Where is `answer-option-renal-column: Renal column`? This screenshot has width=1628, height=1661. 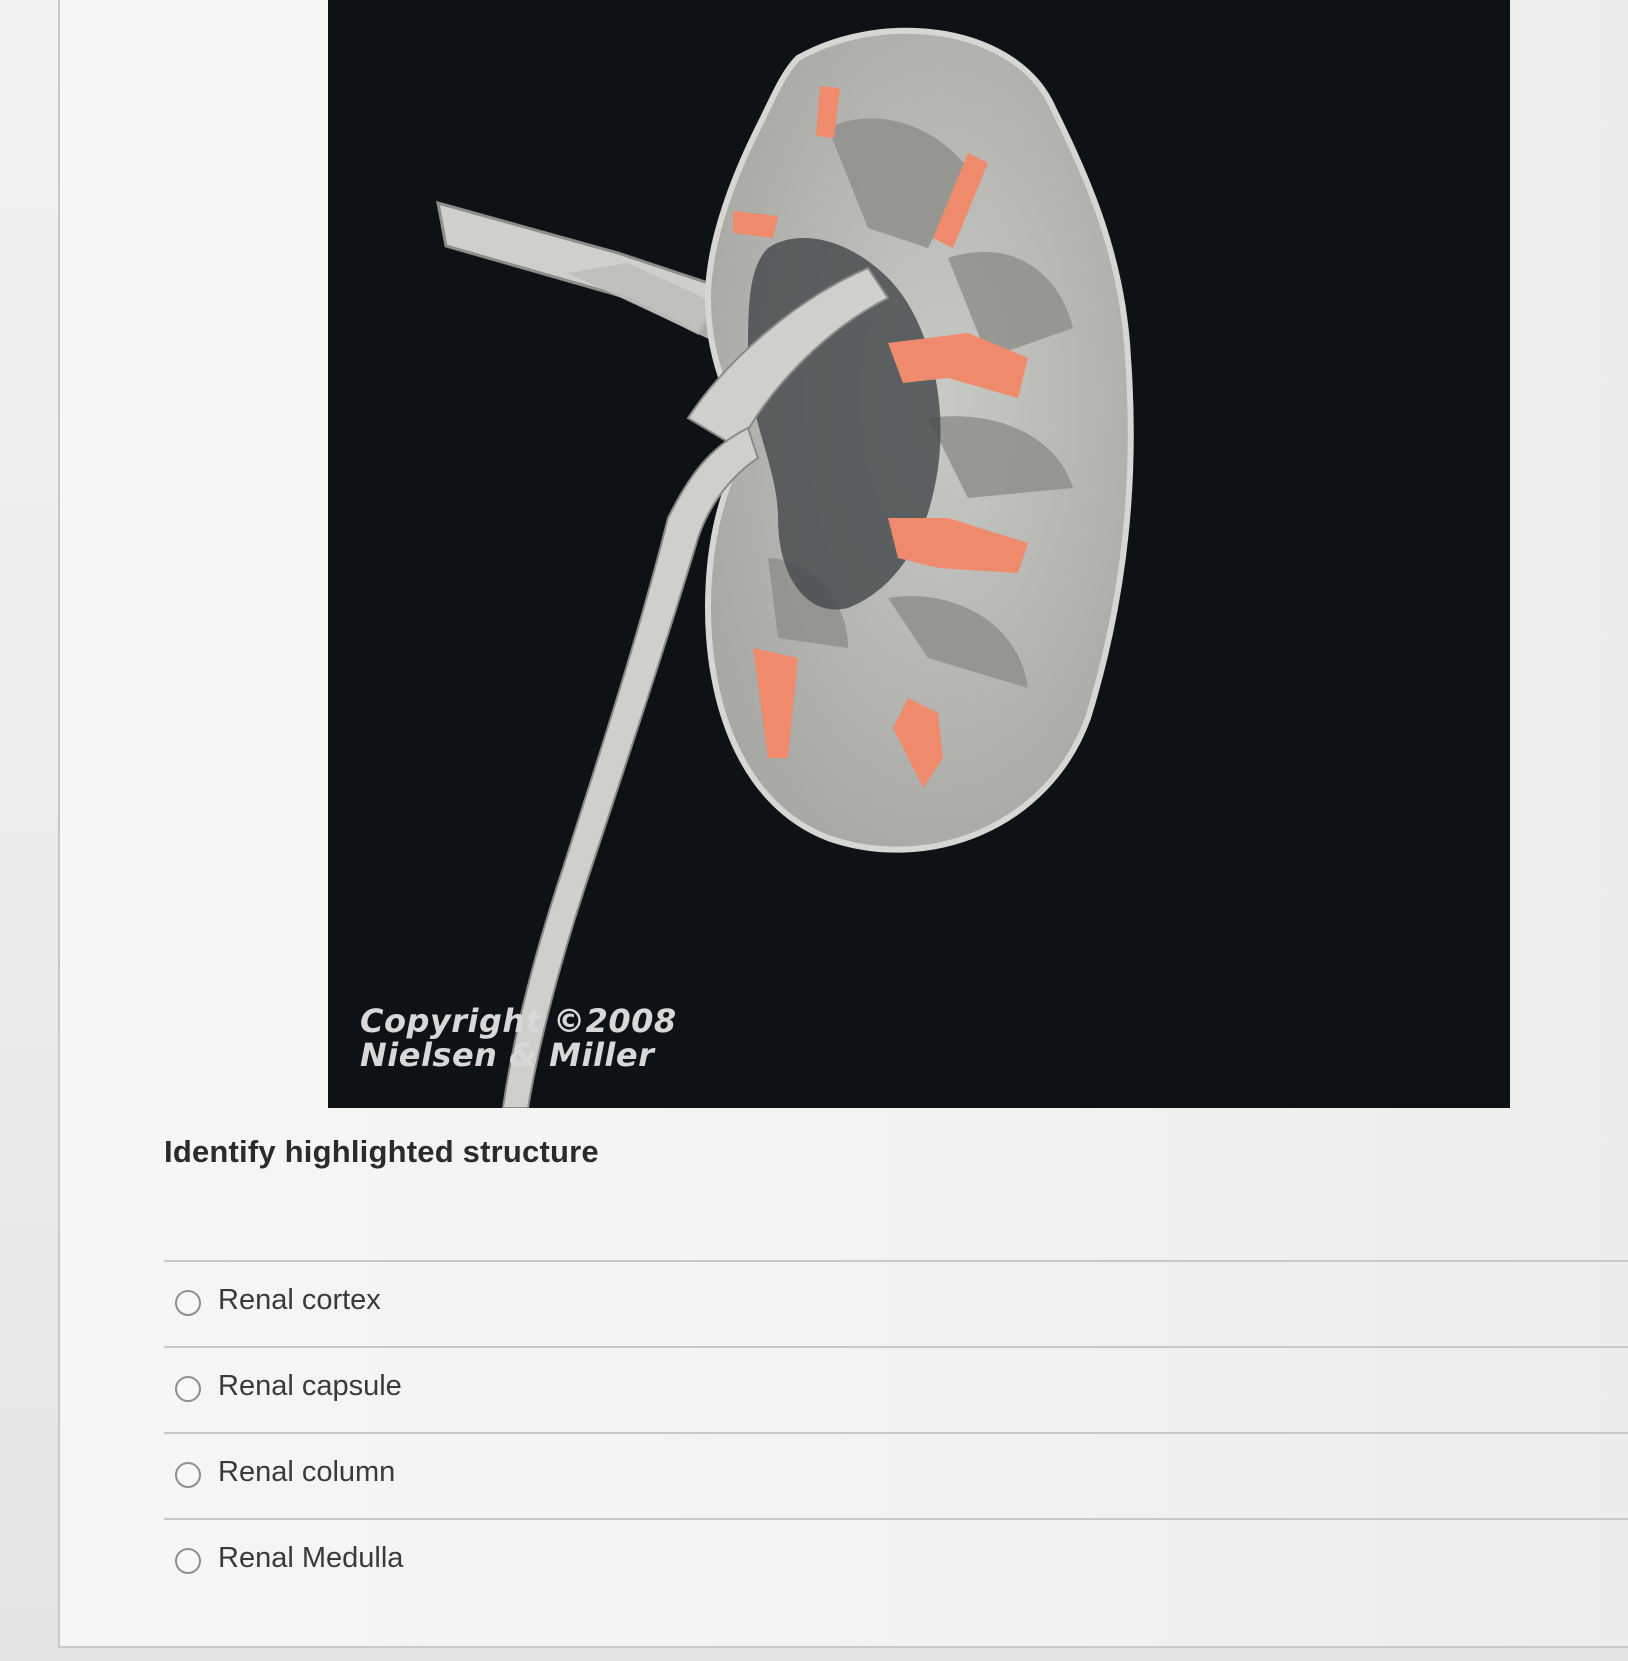
answer-option-renal-column: Renal column is located at coordinates (896, 1475).